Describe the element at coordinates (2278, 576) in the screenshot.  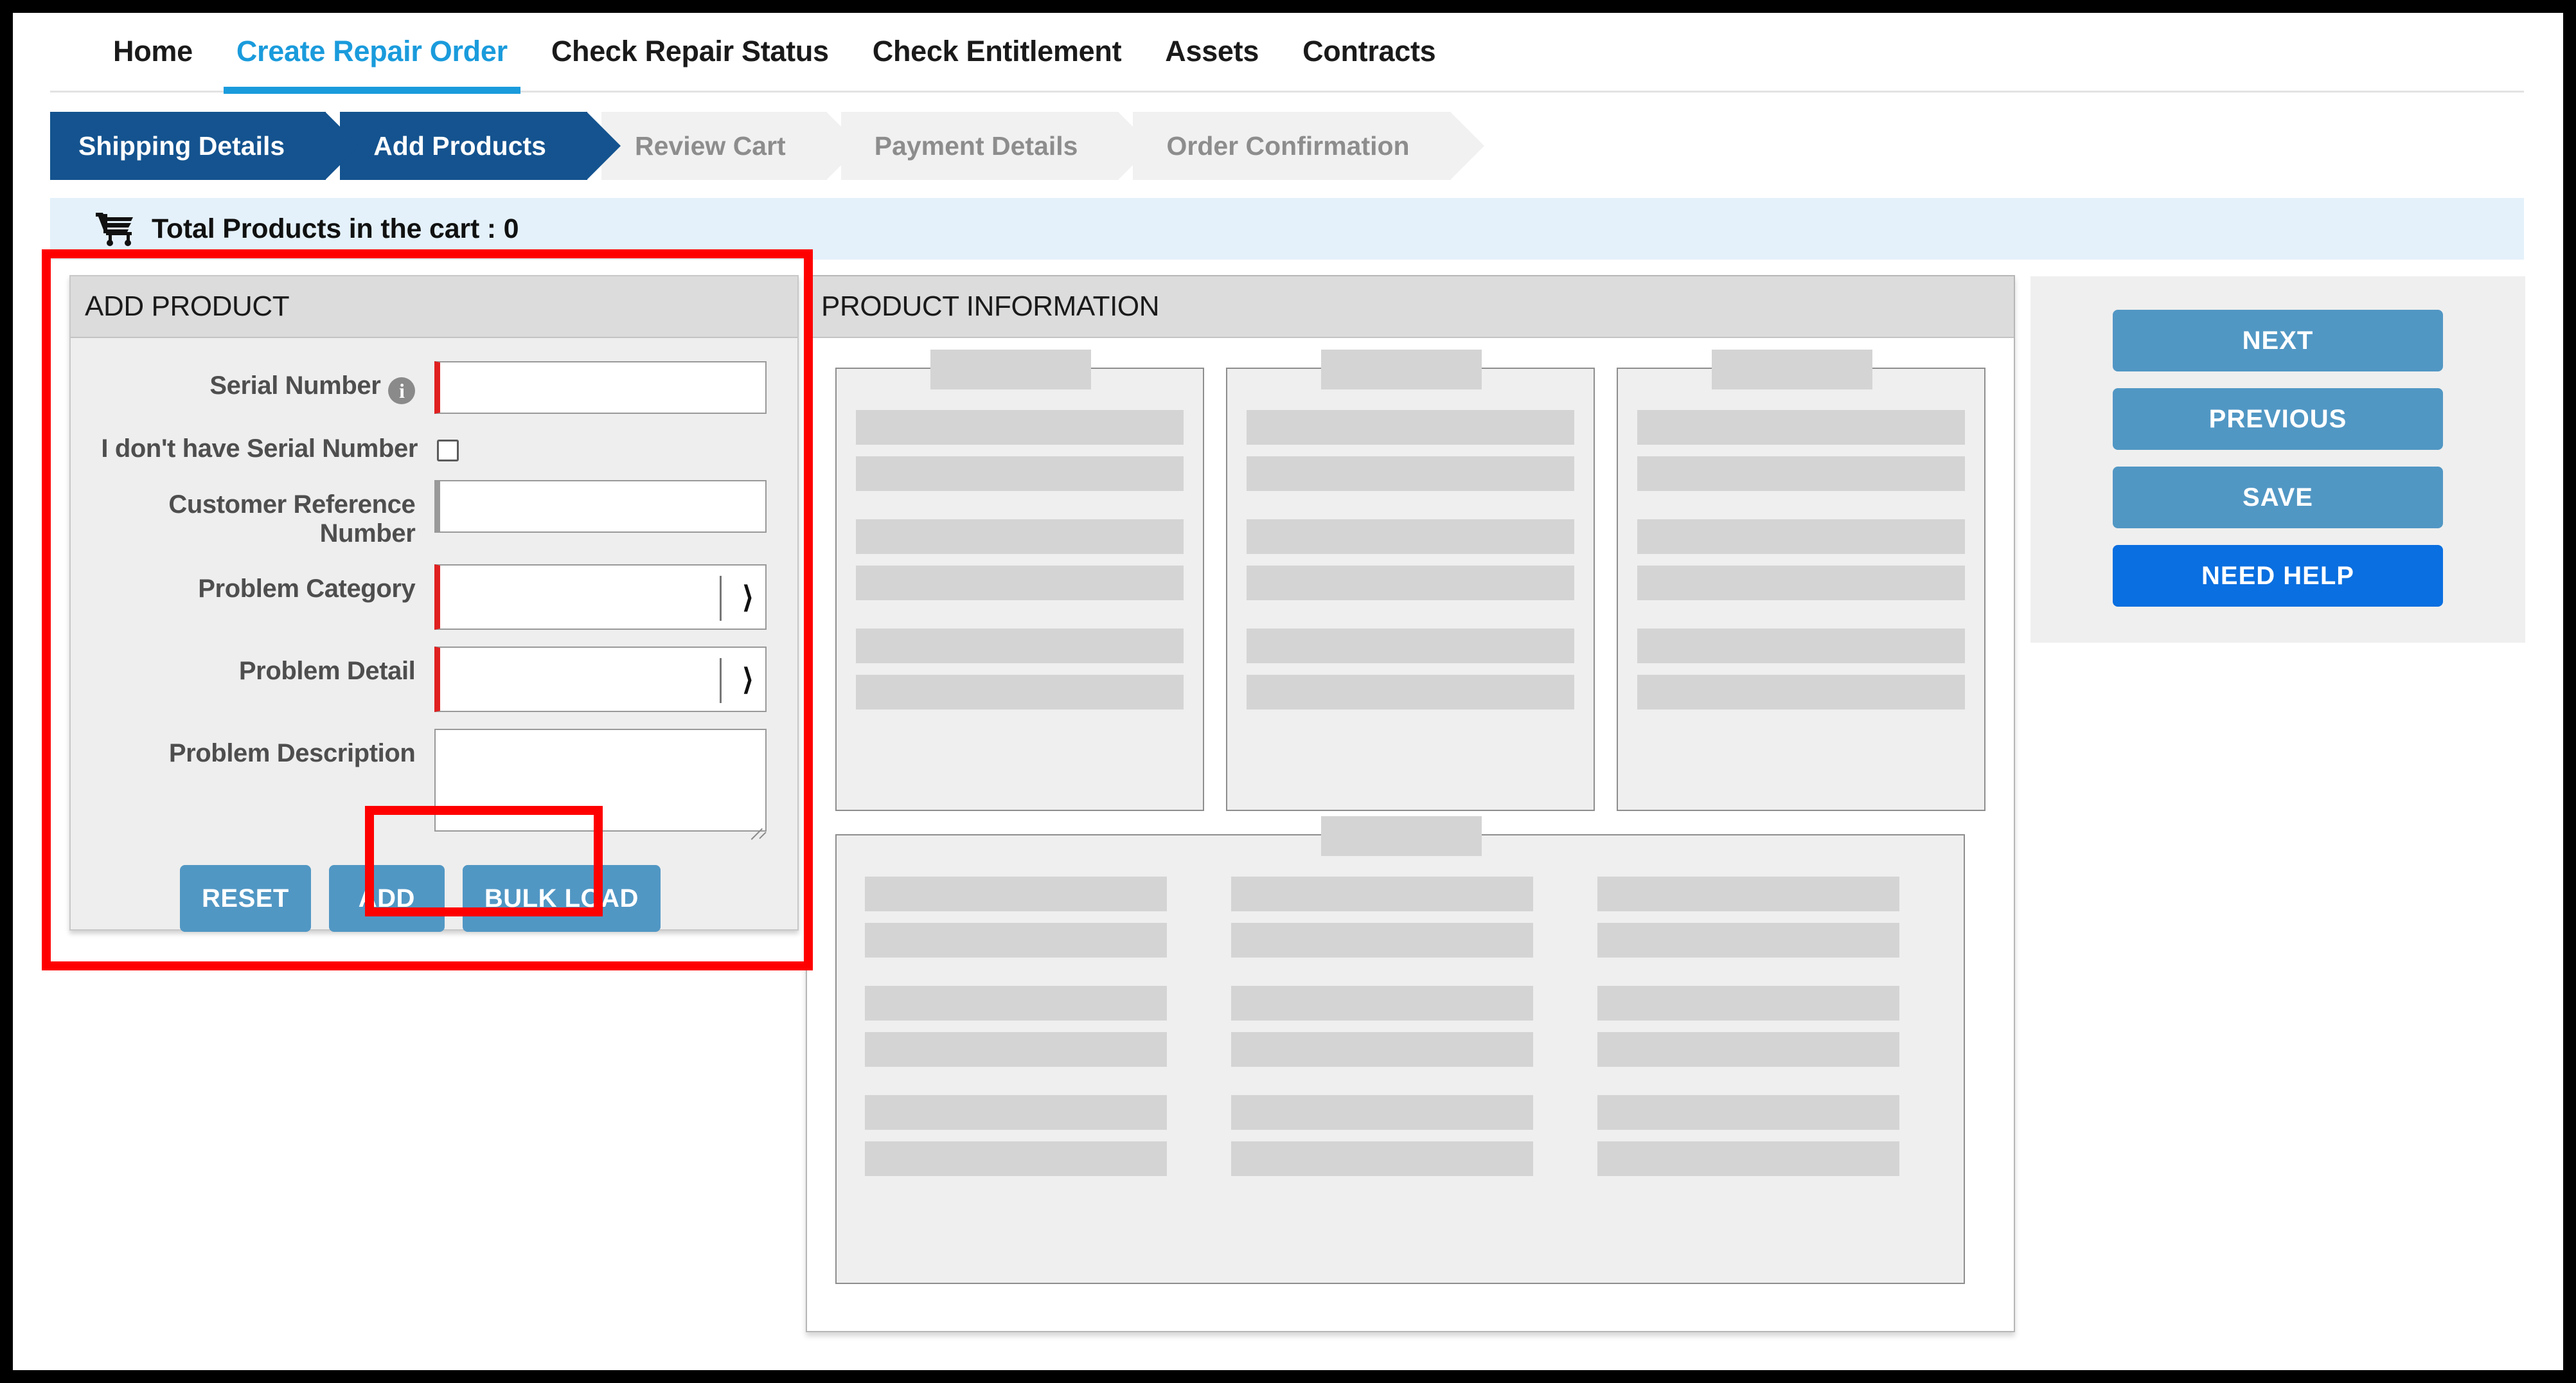
I see `need-help-button: NEED HELP` at that location.